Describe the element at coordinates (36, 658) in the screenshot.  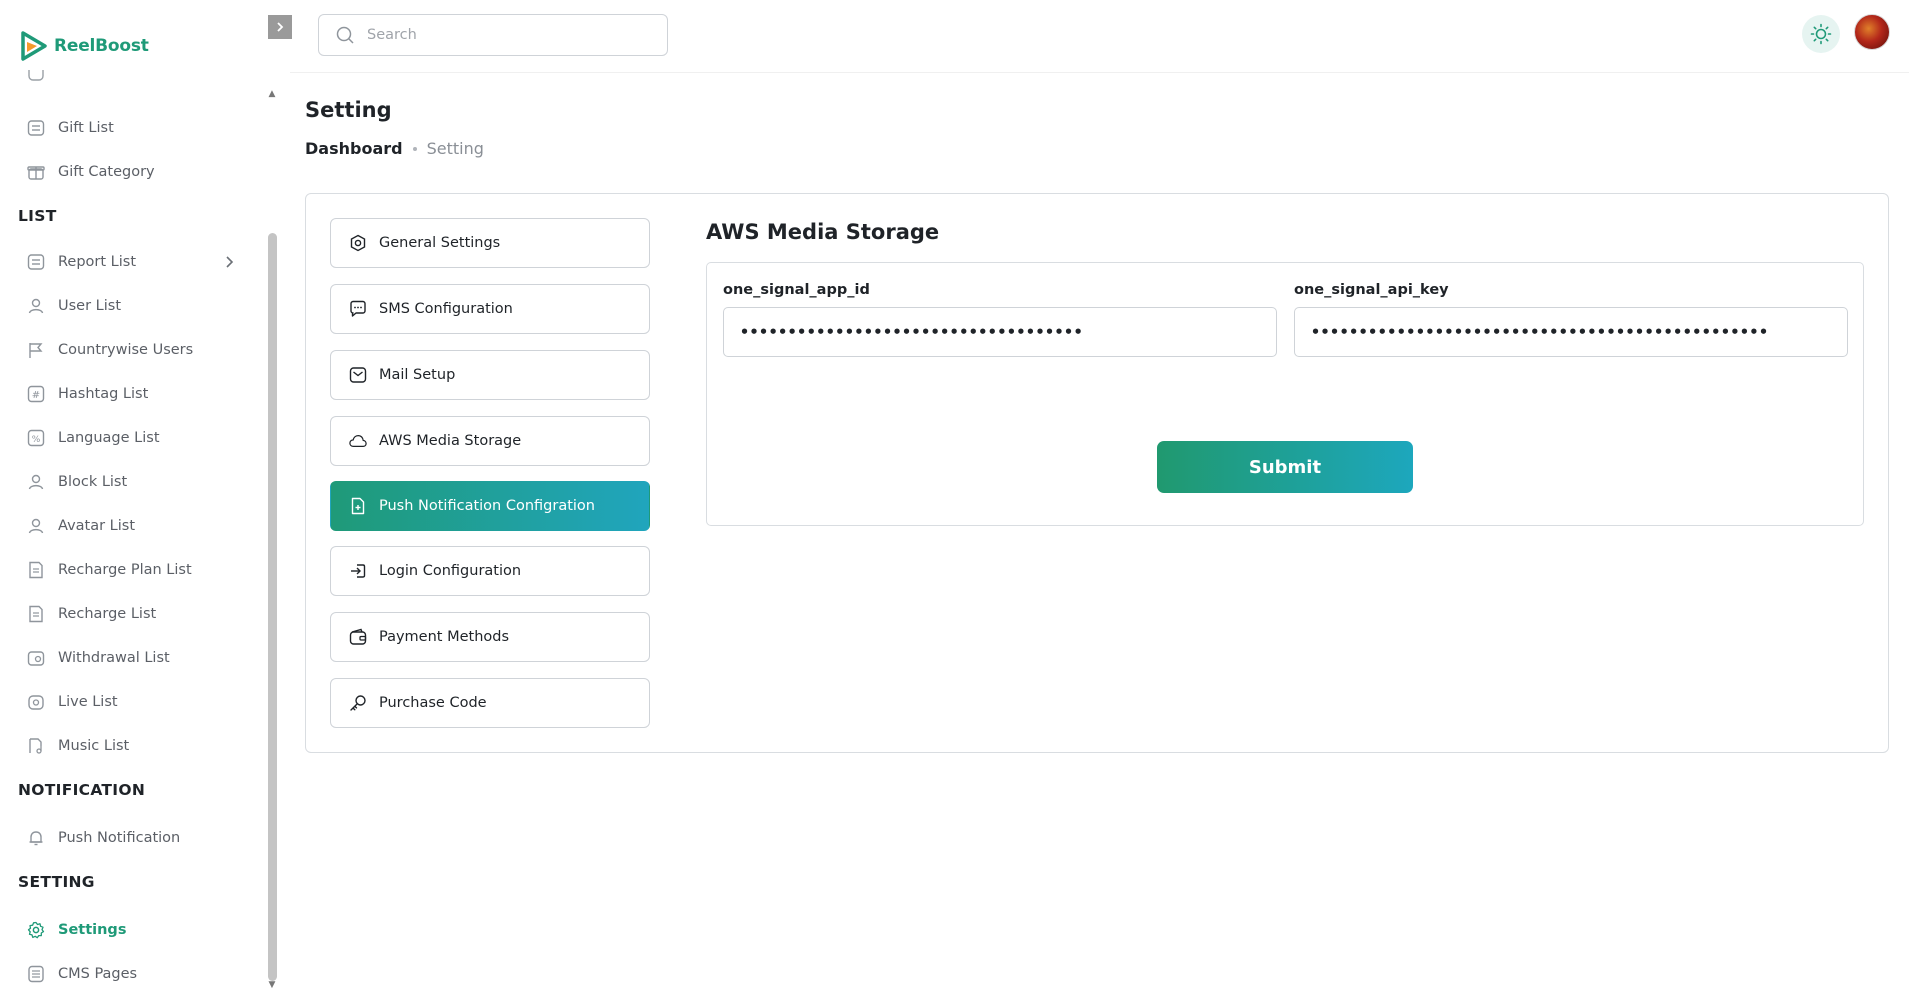
I see `withdraw-icon` at that location.